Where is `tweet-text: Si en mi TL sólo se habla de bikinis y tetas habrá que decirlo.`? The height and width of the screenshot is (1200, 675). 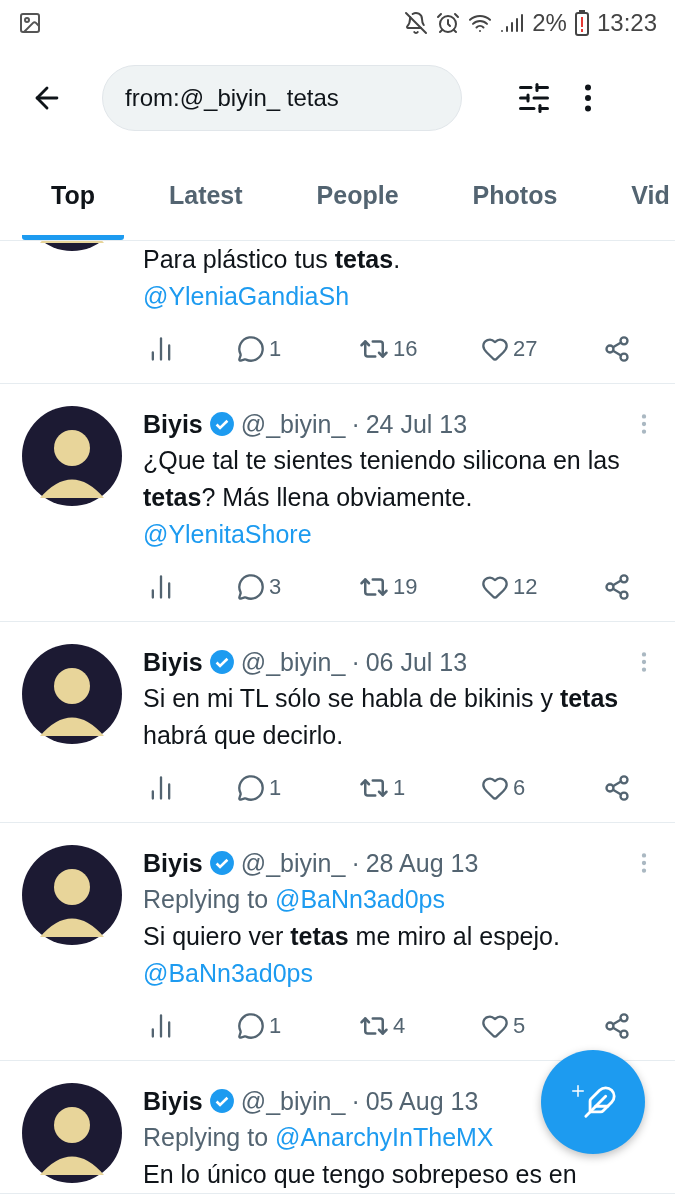
tweet-text: Si en mi TL sólo se habla de bikinis y tetas habrá que decirlo. is located at coordinates (381, 717).